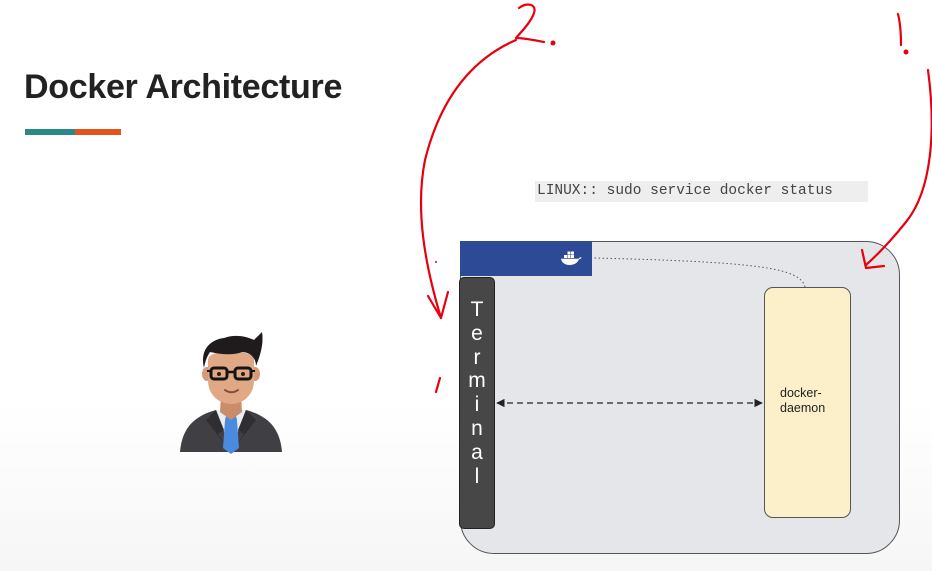 The image size is (932, 571). I want to click on terminal-letter: e, so click(477, 333).